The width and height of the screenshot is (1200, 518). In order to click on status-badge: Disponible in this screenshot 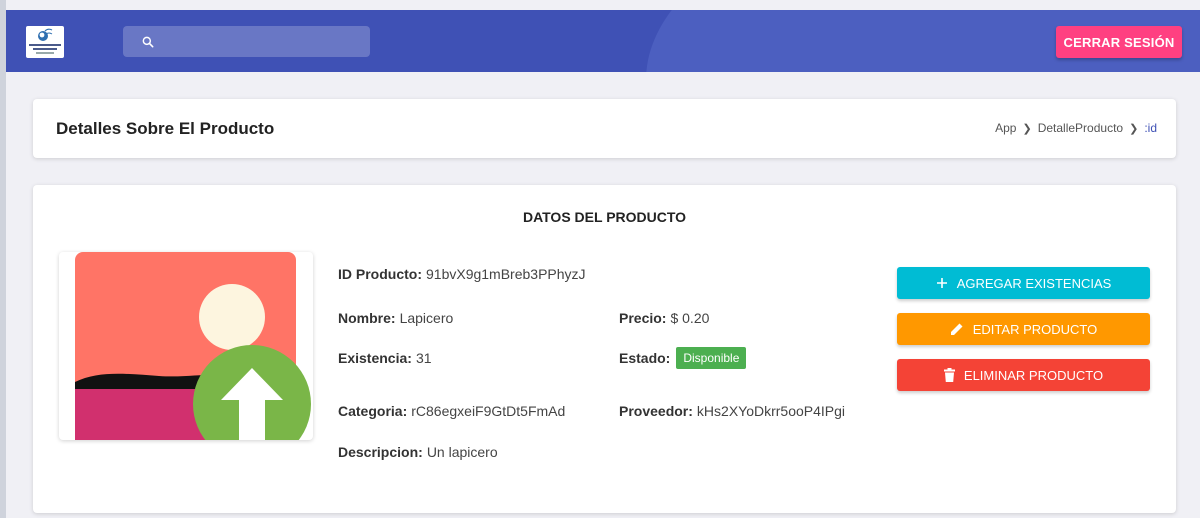, I will do `click(711, 358)`.